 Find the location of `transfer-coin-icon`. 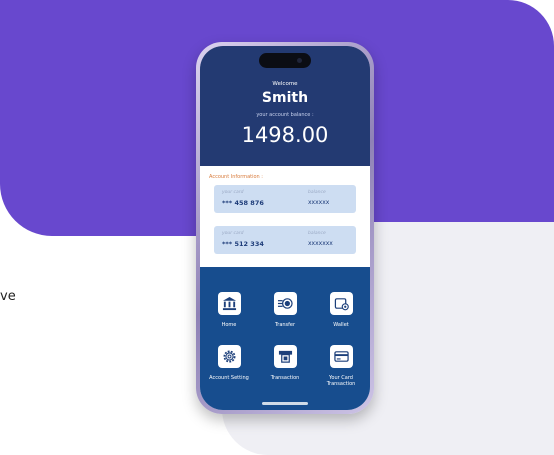

transfer-coin-icon is located at coordinates (285, 303).